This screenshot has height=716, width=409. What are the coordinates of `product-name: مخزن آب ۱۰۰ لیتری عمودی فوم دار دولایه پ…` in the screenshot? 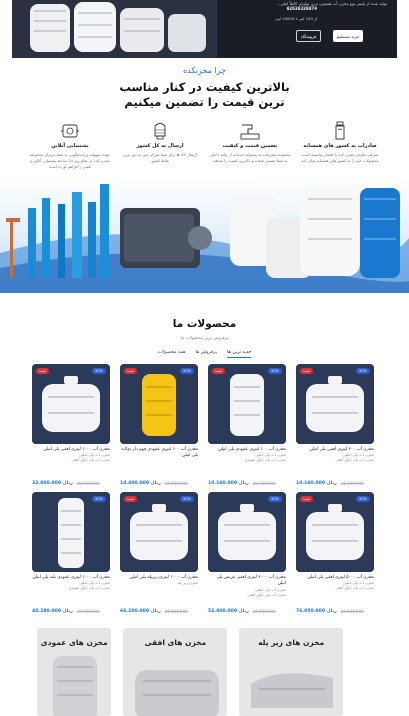 It's located at (159, 453).